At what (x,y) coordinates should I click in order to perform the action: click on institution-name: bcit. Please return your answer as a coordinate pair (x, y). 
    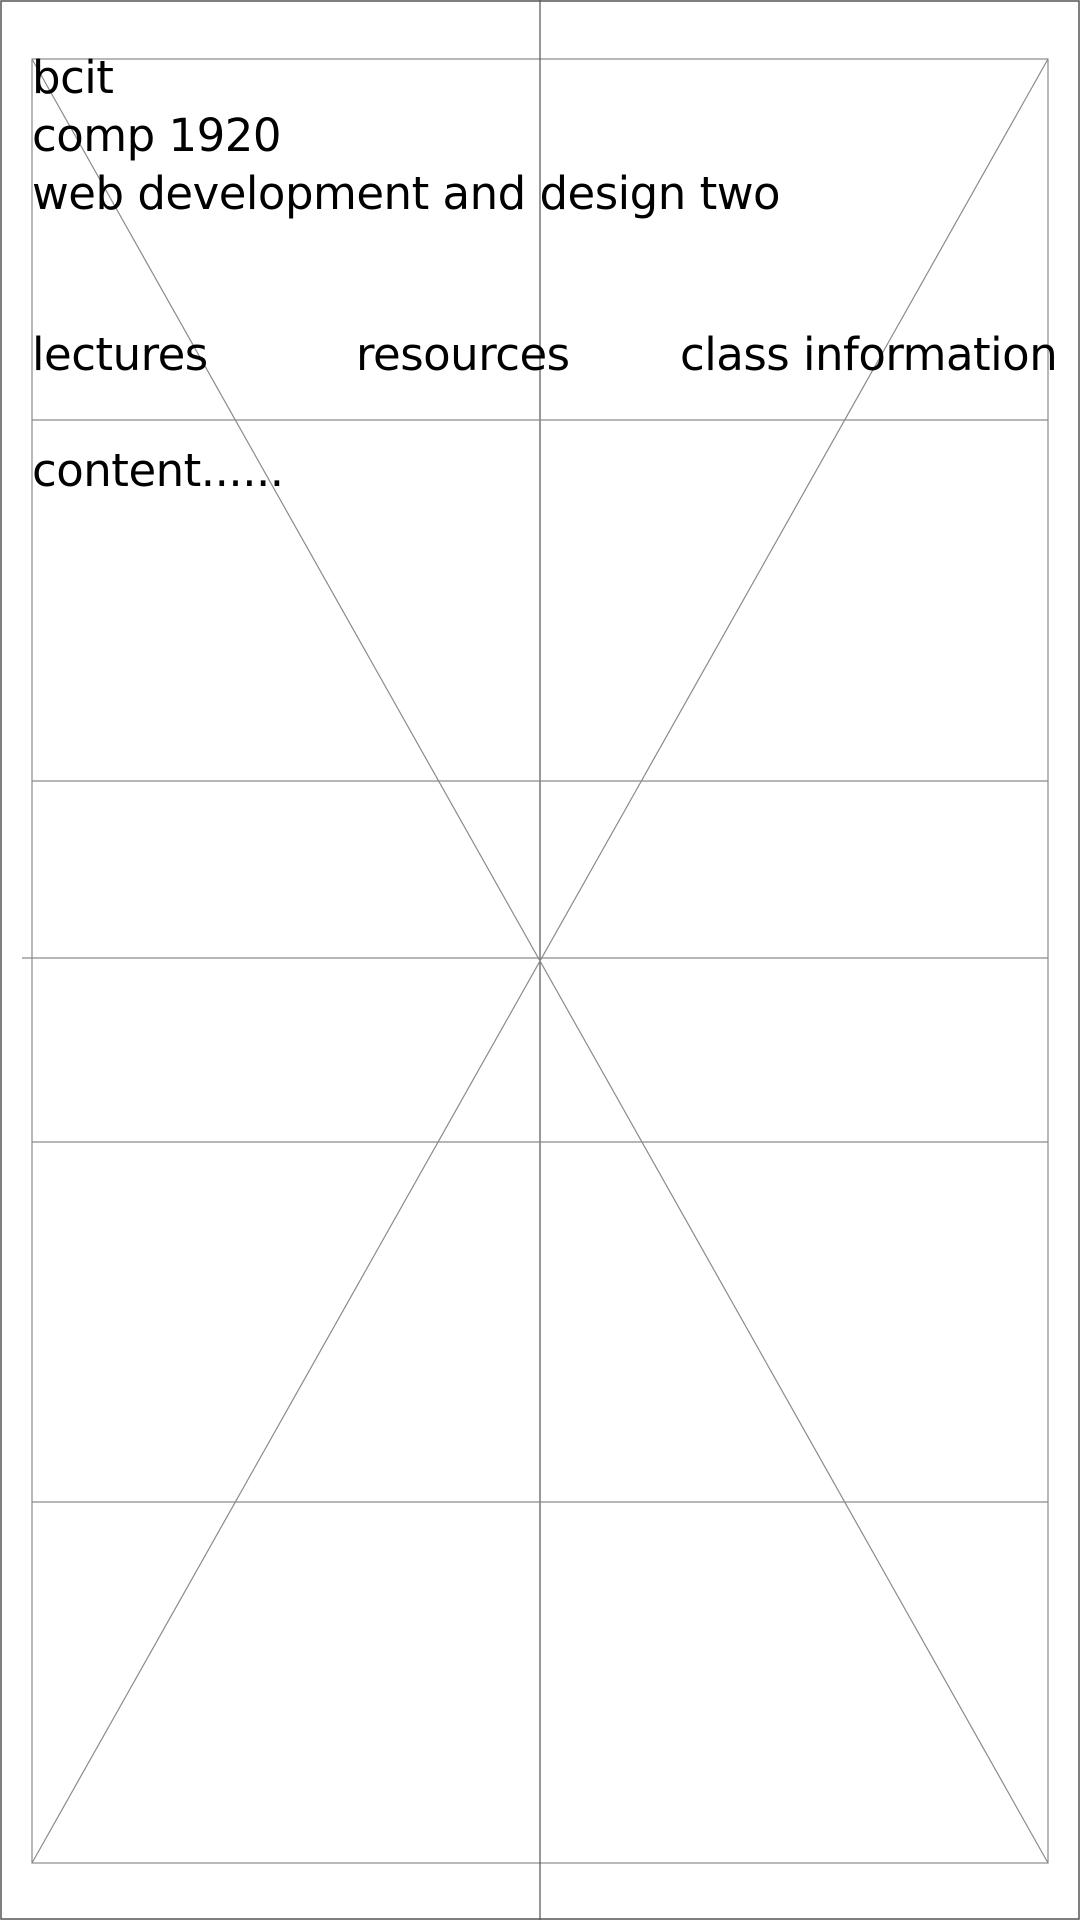
    Looking at the image, I should click on (73, 77).